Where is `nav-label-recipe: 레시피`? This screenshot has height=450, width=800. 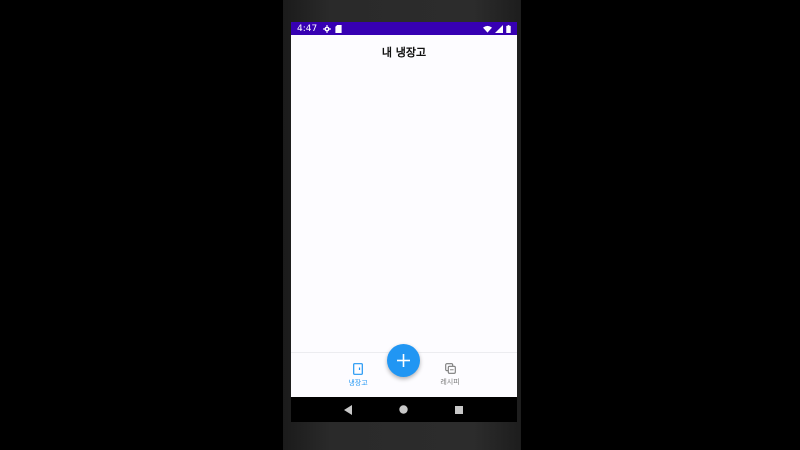
nav-label-recipe: 레시피 is located at coordinates (450, 382).